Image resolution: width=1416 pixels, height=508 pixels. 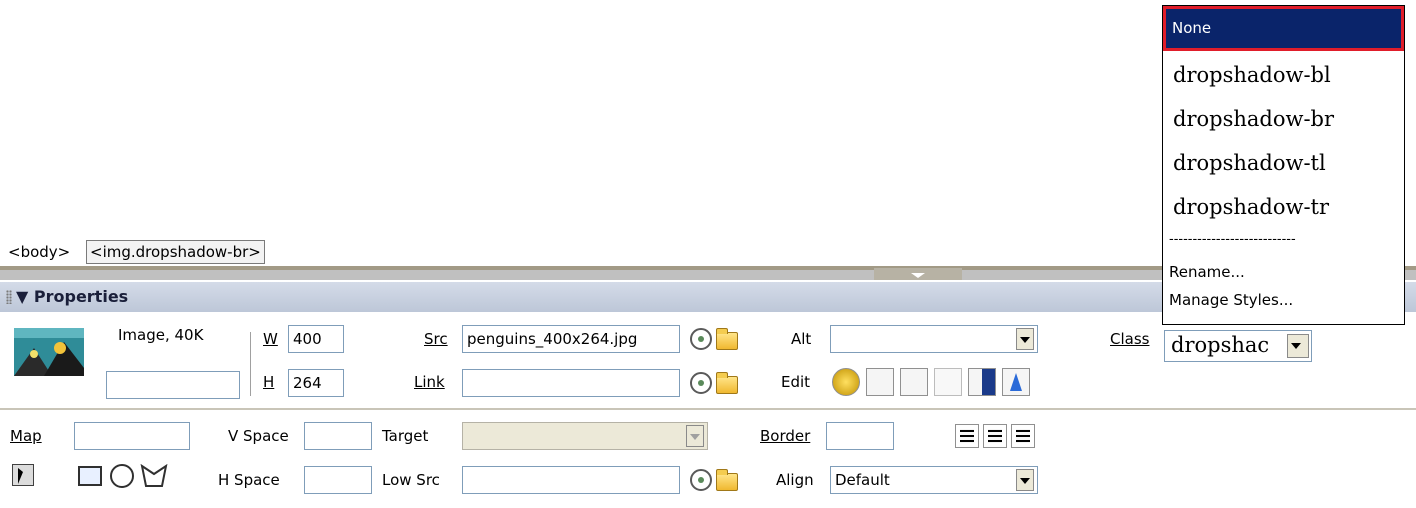 I want to click on class-dropdown-arrow-icon, so click(x=1298, y=346).